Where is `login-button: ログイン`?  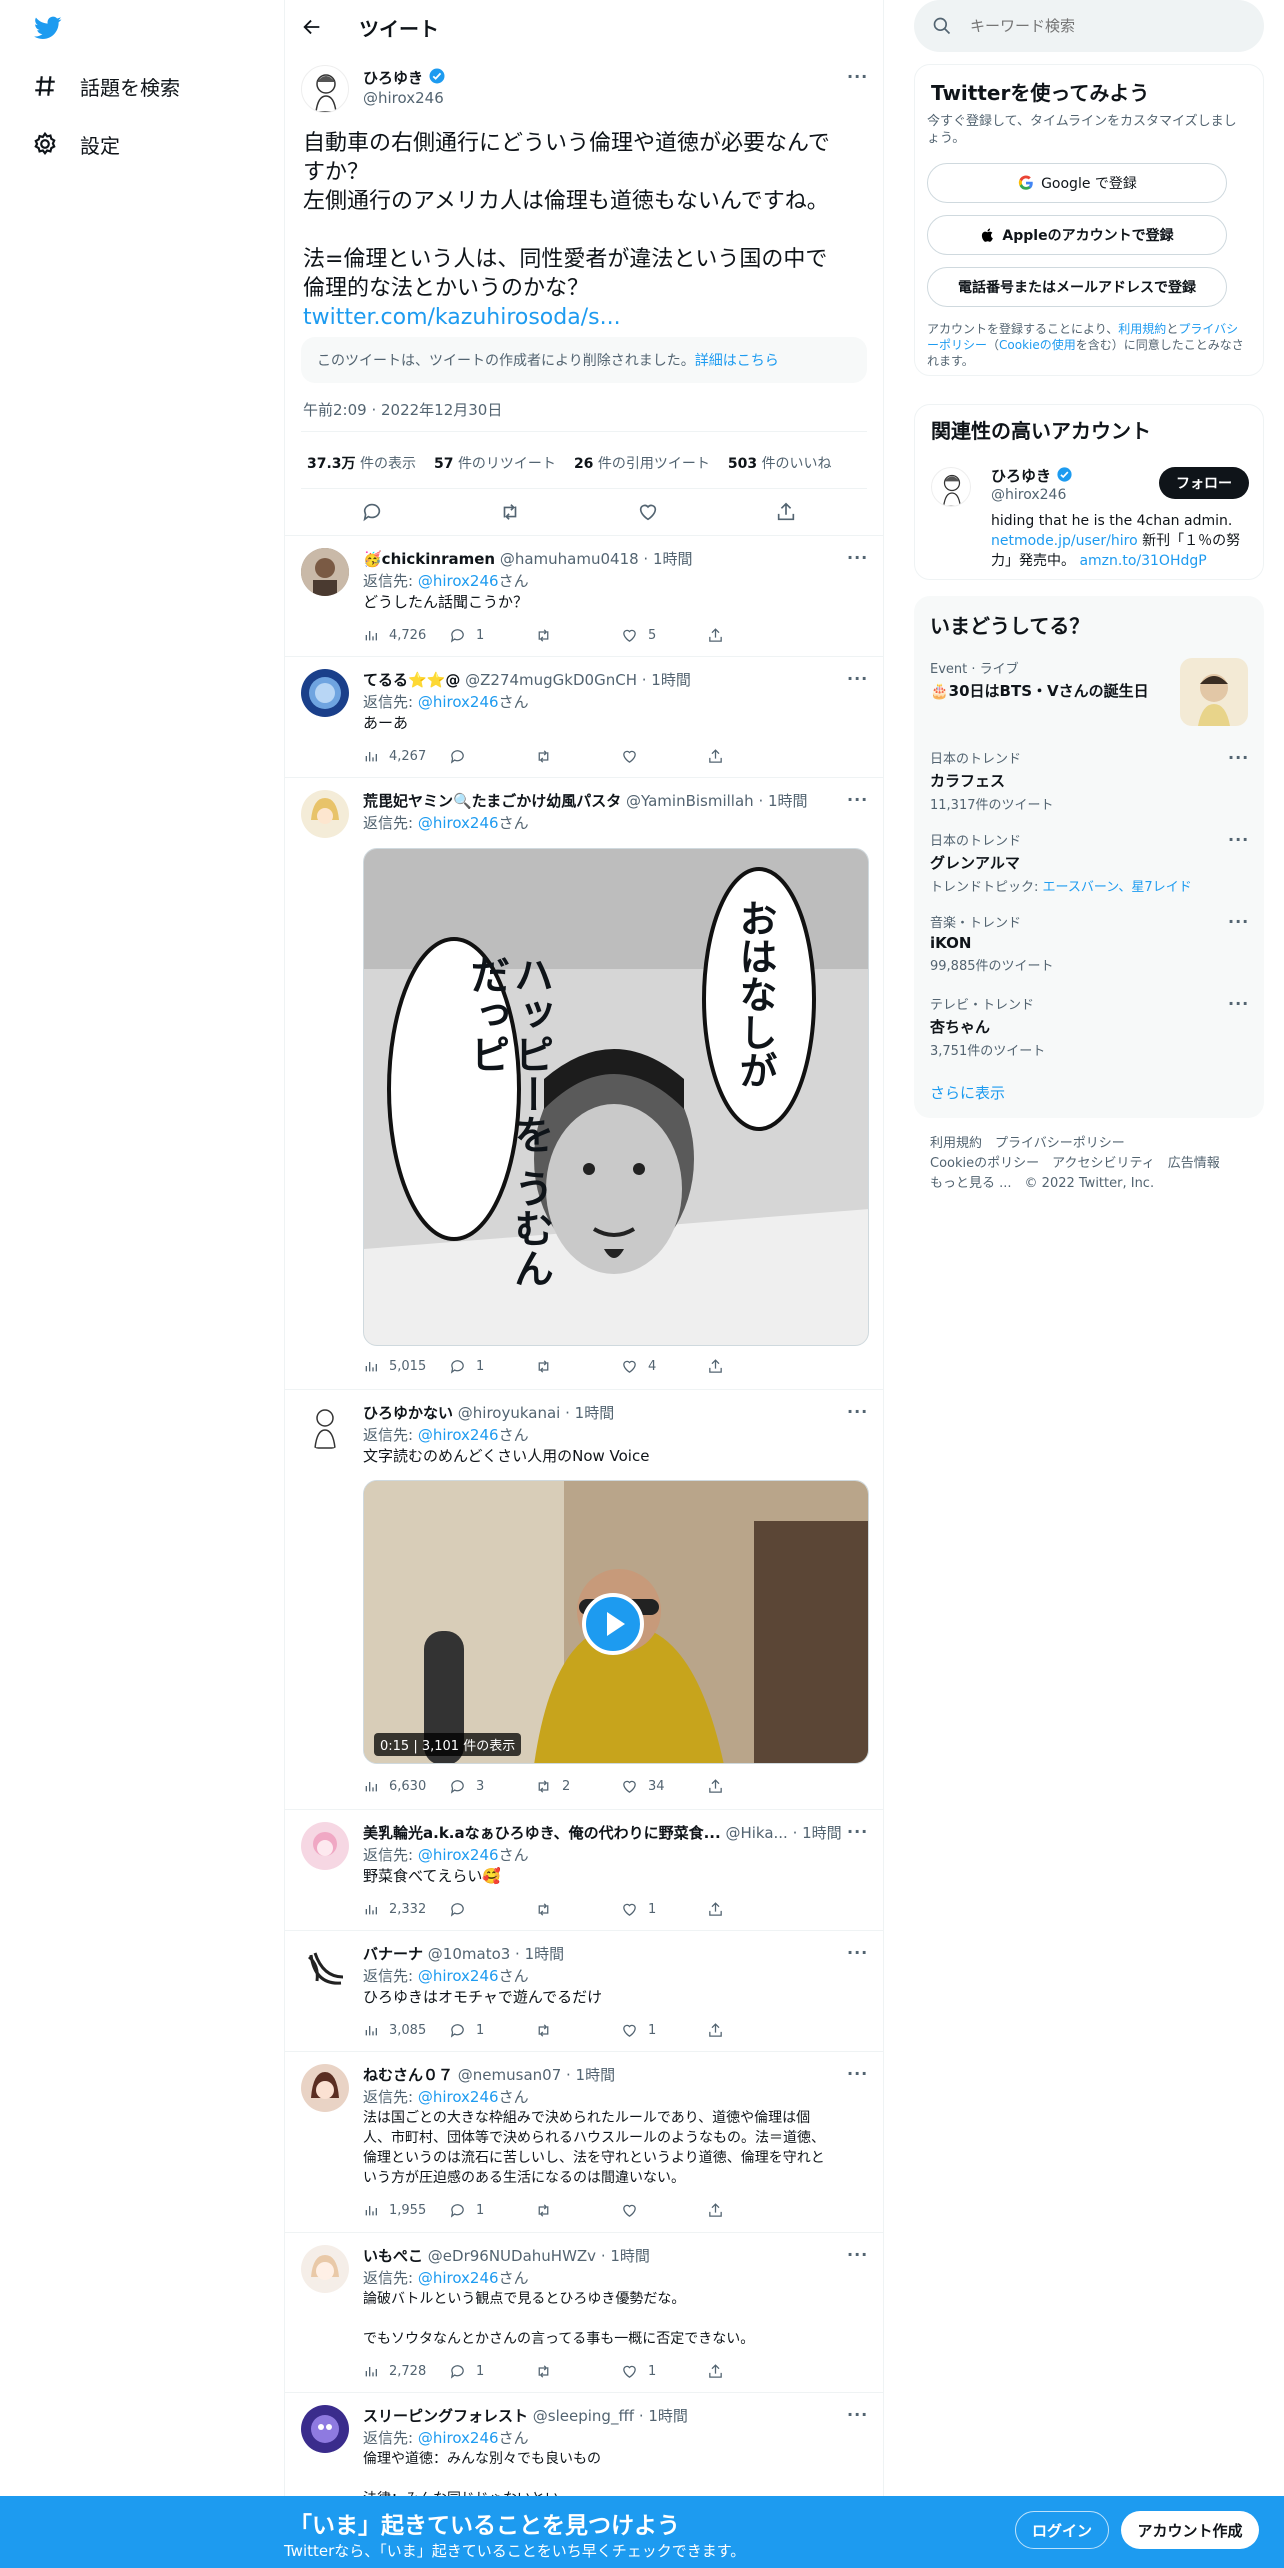
login-button: ログイン is located at coordinates (1062, 2530).